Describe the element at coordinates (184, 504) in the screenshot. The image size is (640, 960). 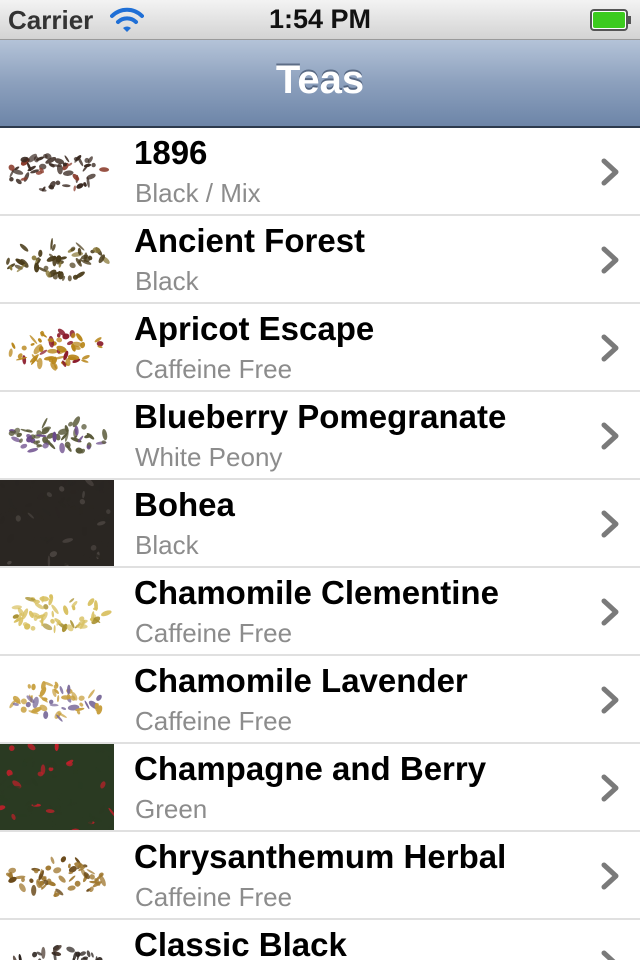
I see `tea-name: Bohea` at that location.